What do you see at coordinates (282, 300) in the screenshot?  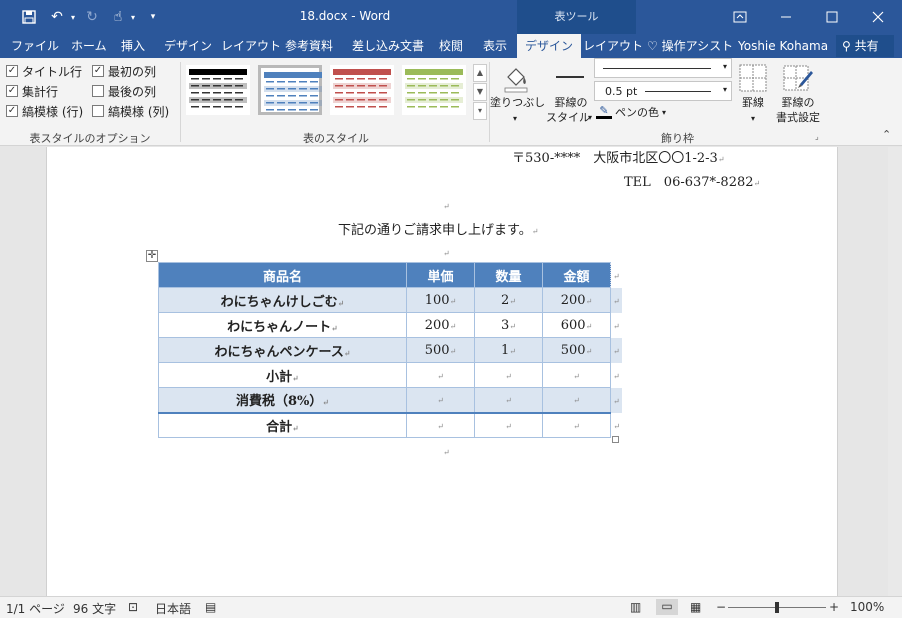 I see `table-cell-name: わにちゃんけしごむ↵` at bounding box center [282, 300].